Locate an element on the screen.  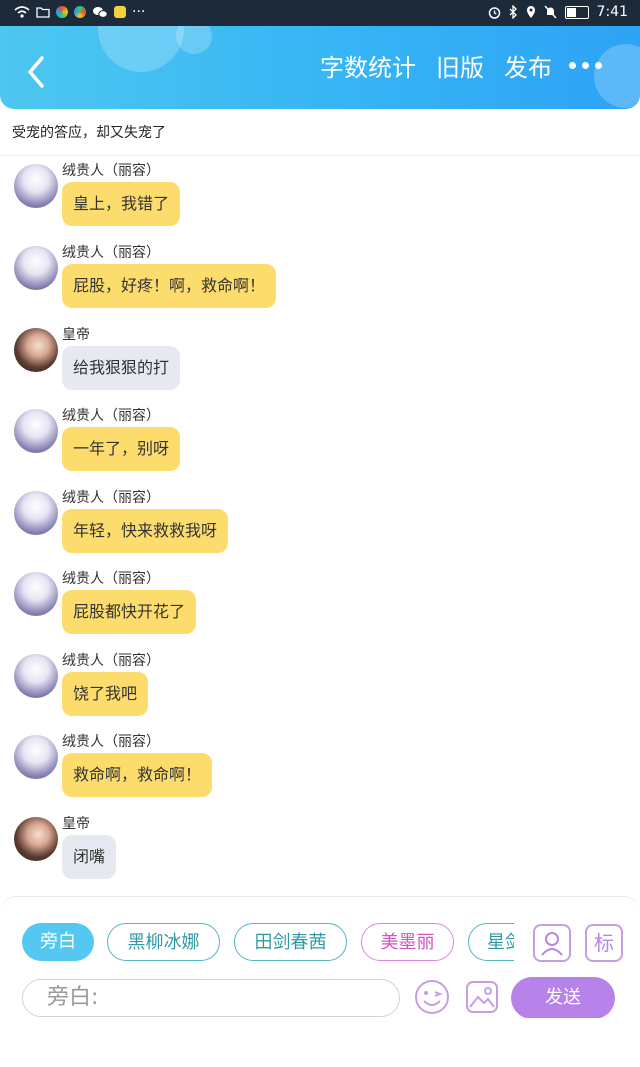
character-manager-button is located at coordinates (552, 943).